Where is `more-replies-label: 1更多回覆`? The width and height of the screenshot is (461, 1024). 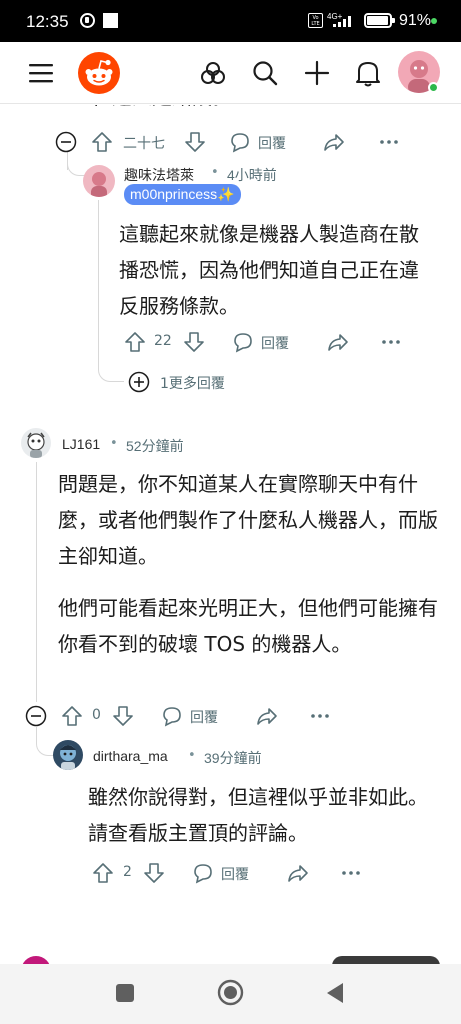 more-replies-label: 1更多回覆 is located at coordinates (192, 384).